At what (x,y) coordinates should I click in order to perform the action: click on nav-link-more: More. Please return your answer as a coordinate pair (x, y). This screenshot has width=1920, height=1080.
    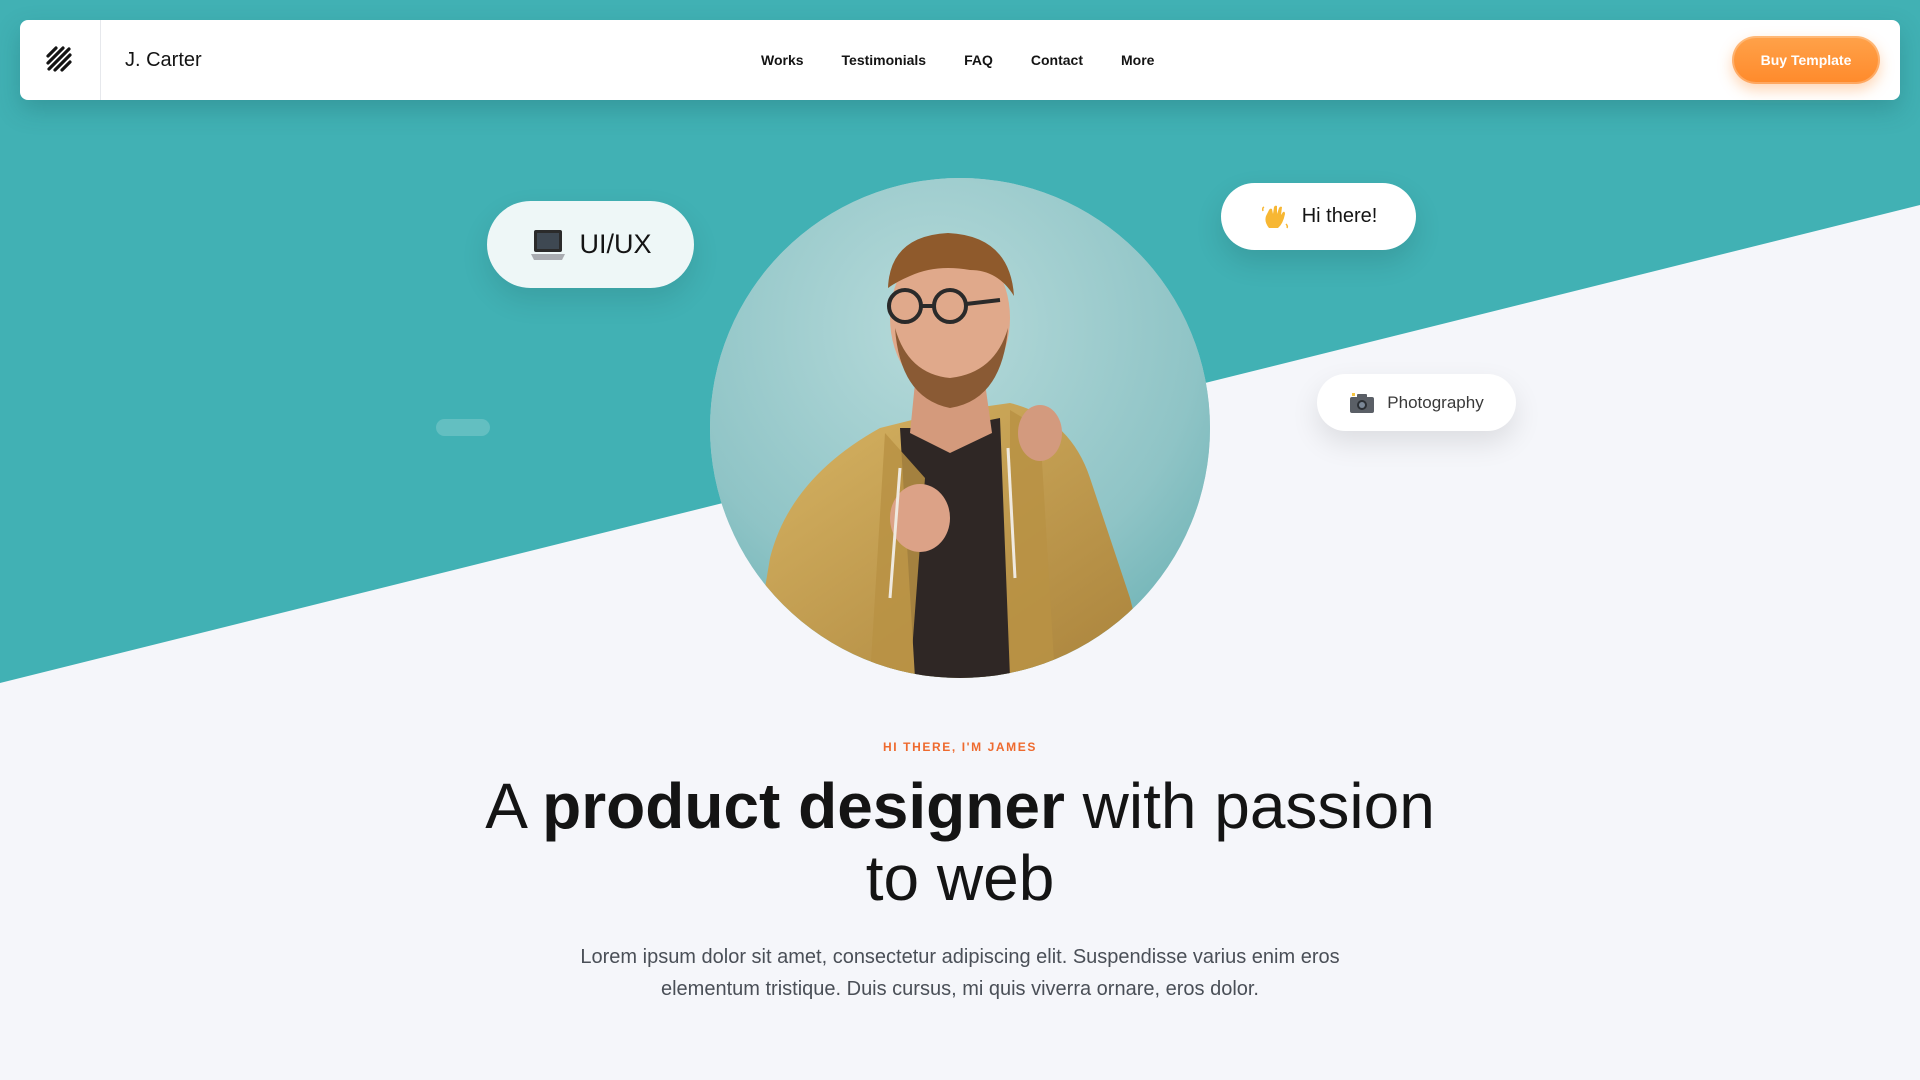
    Looking at the image, I should click on (1137, 60).